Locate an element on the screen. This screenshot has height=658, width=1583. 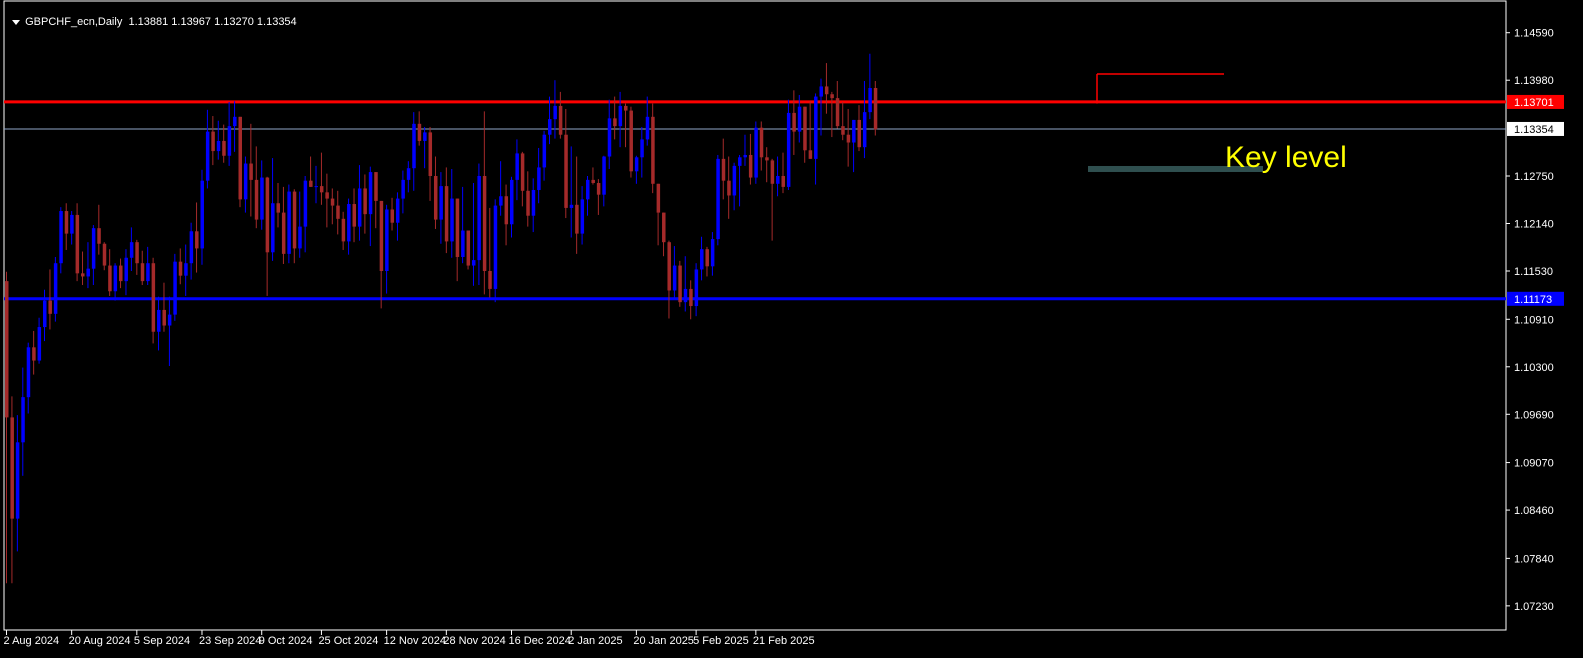
y-tick-label: 1.10300 is located at coordinates (1534, 368).